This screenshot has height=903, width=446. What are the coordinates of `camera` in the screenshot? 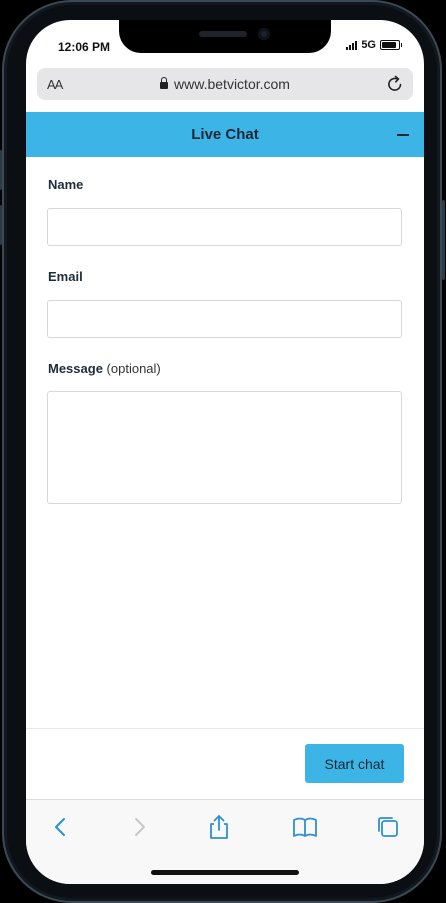 It's located at (264, 34).